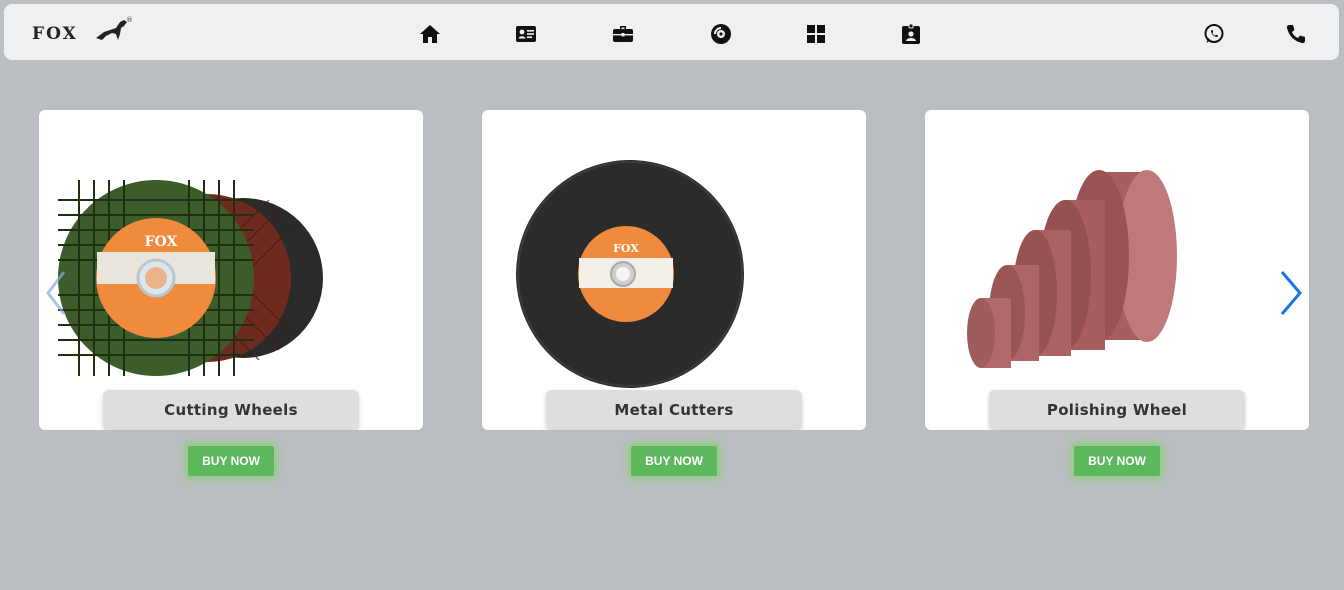 This screenshot has height=590, width=1344. What do you see at coordinates (55, 34) in the screenshot?
I see `brand-logo-text: FOX` at bounding box center [55, 34].